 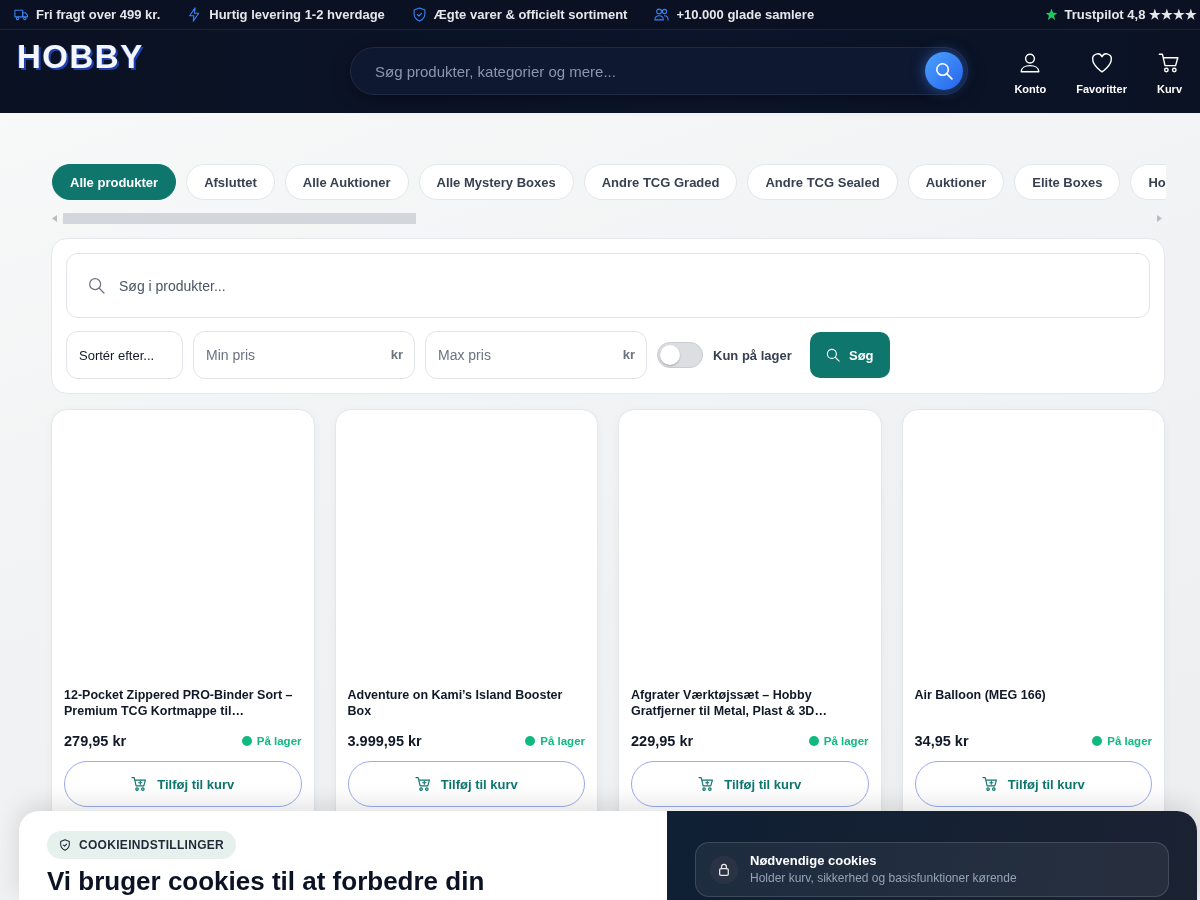 I want to click on cookie-category-description: Holder kurv, sikkerhed og basisfunktioner kørende, so click(x=883, y=878).